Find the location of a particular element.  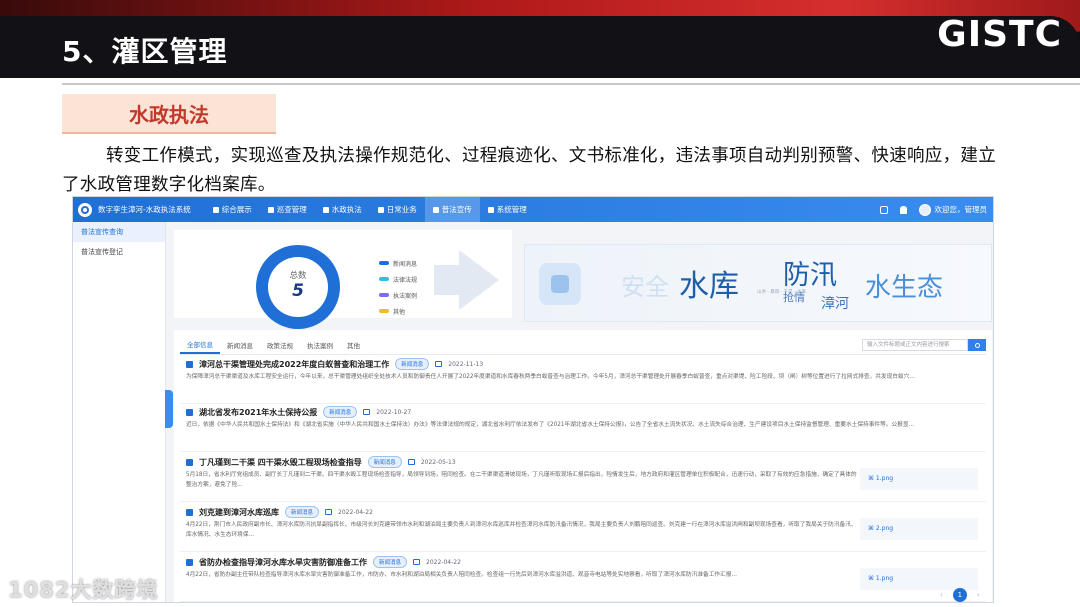

item-date: 2022-10-27 is located at coordinates (394, 412).